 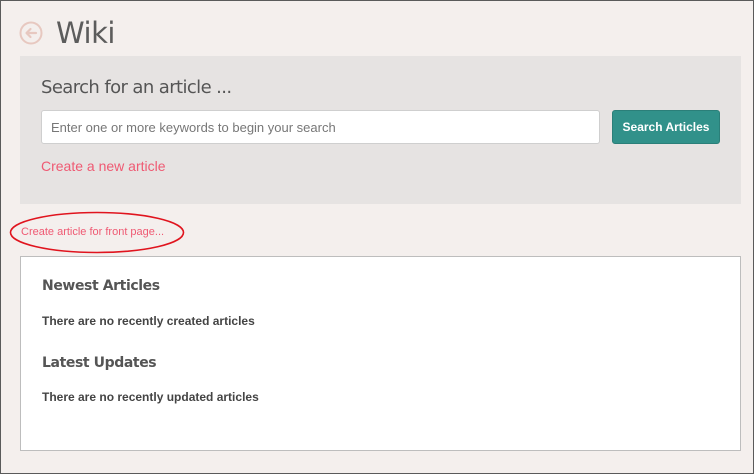 What do you see at coordinates (103, 166) in the screenshot?
I see `create-new-article-link: Create a new article` at bounding box center [103, 166].